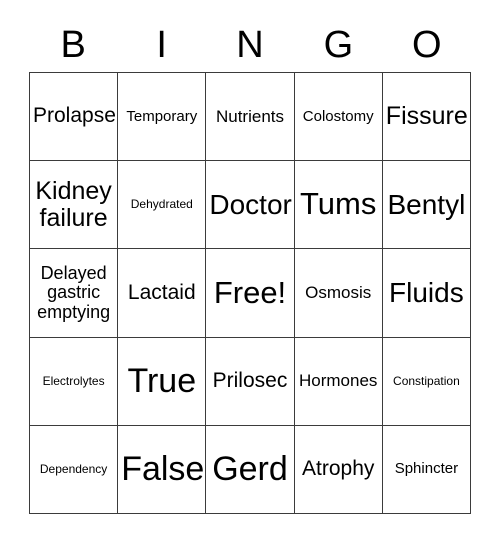 The image size is (500, 544). I want to click on bingo-cell-label: Gerd, so click(250, 469).